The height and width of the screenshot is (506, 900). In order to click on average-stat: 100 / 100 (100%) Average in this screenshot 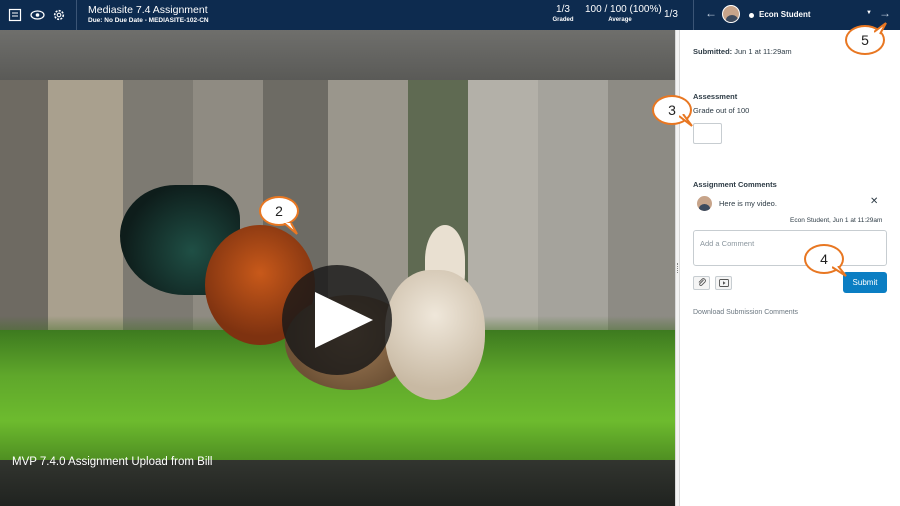, I will do `click(623, 13)`.